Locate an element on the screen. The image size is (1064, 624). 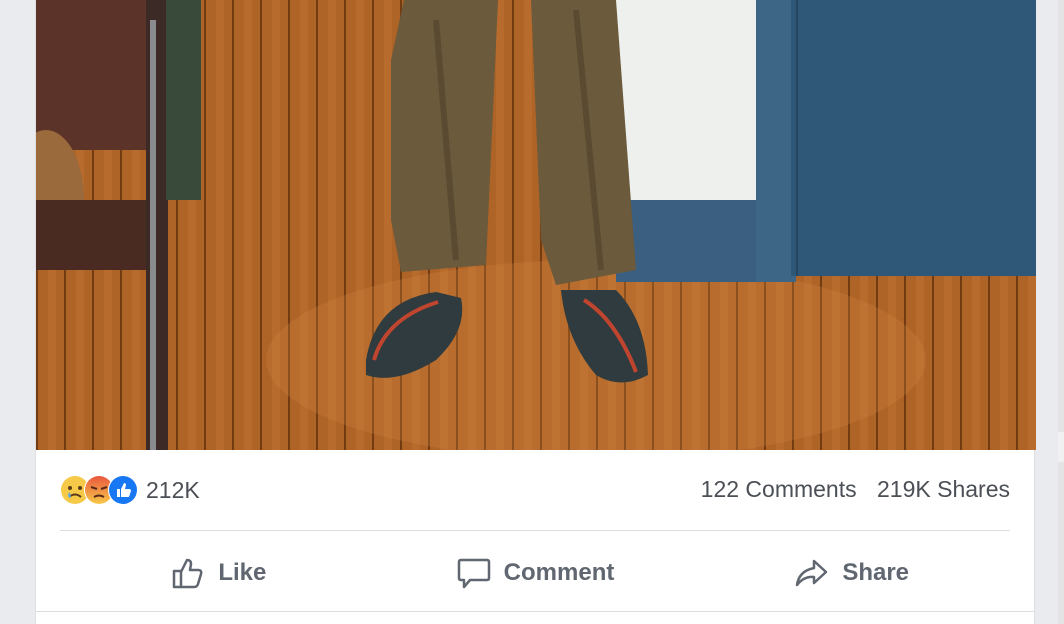
like-button: Like is located at coordinates (218, 573).